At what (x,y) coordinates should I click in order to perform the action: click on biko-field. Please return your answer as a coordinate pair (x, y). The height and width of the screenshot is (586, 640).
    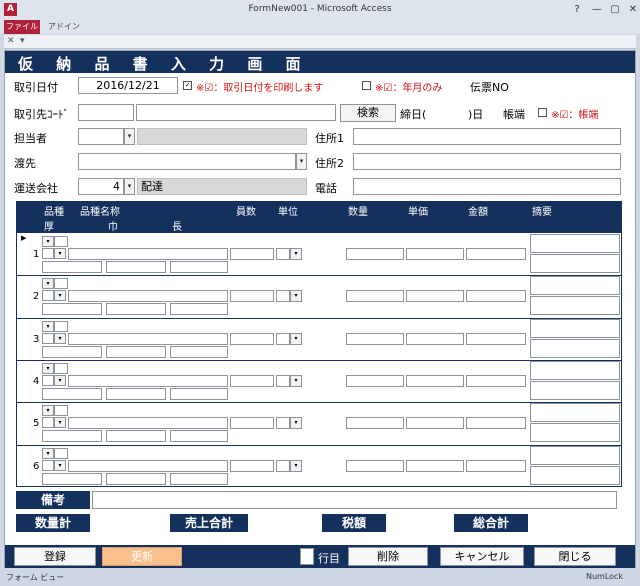
    Looking at the image, I should click on (354, 500).